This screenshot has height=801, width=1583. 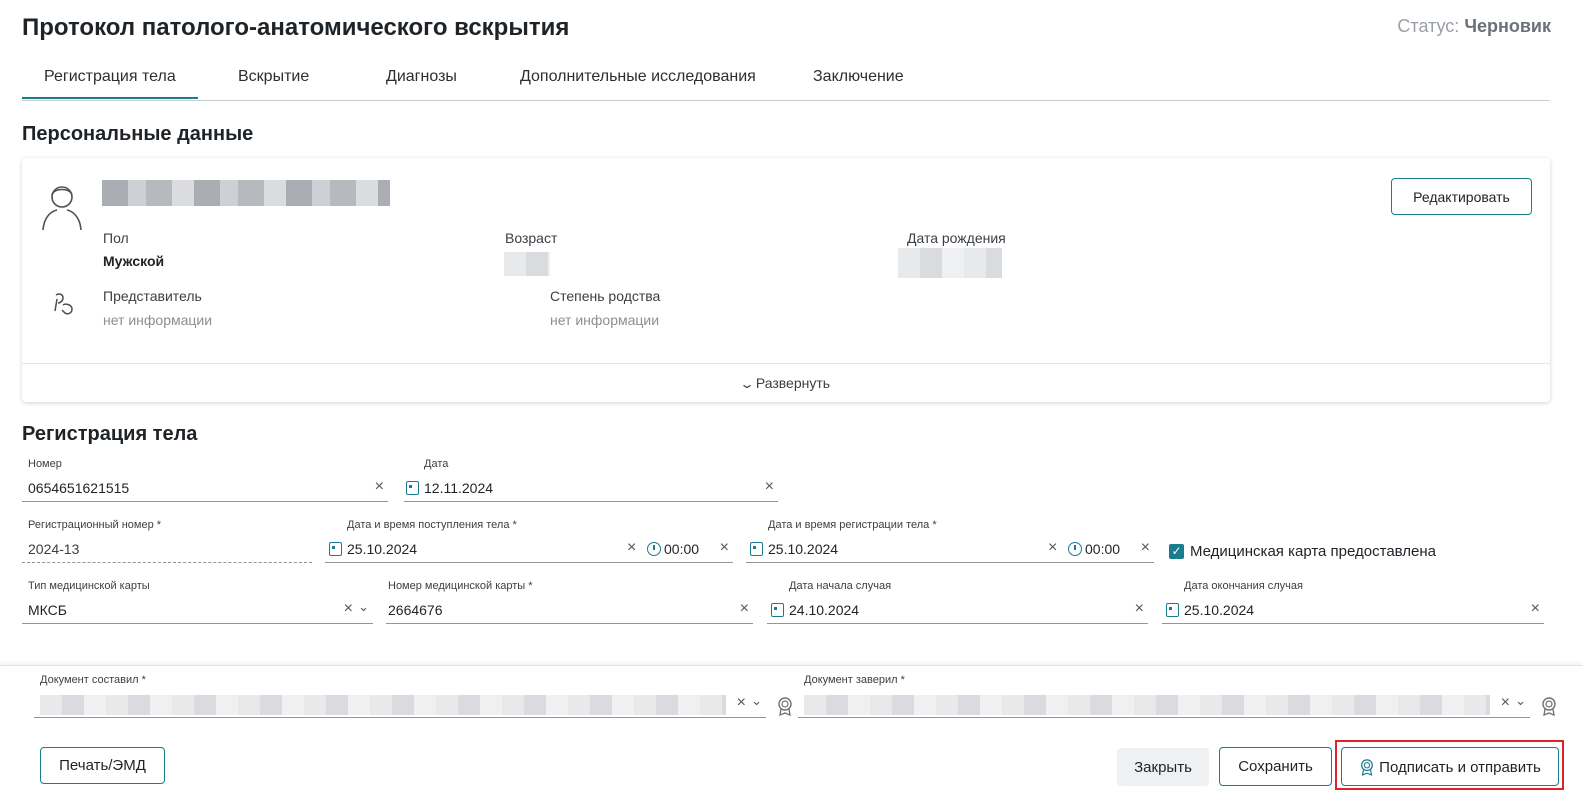 What do you see at coordinates (89, 586) in the screenshot?
I see `card-type-label: Тип медицинской карты` at bounding box center [89, 586].